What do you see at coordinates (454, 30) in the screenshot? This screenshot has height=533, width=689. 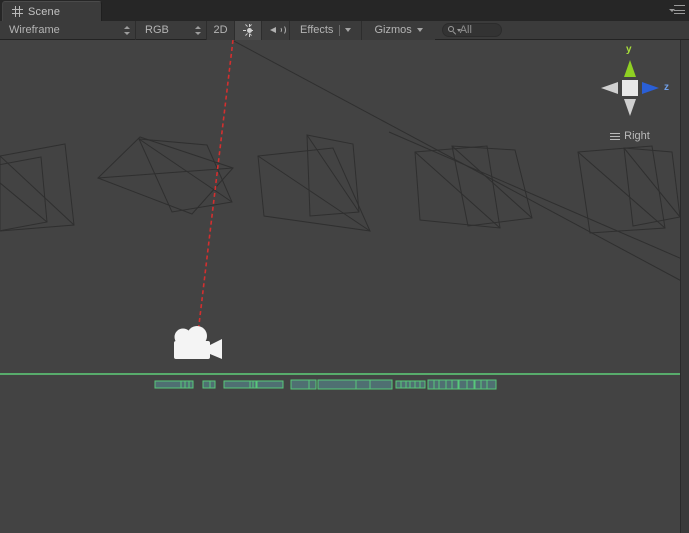 I see `search-icon` at bounding box center [454, 30].